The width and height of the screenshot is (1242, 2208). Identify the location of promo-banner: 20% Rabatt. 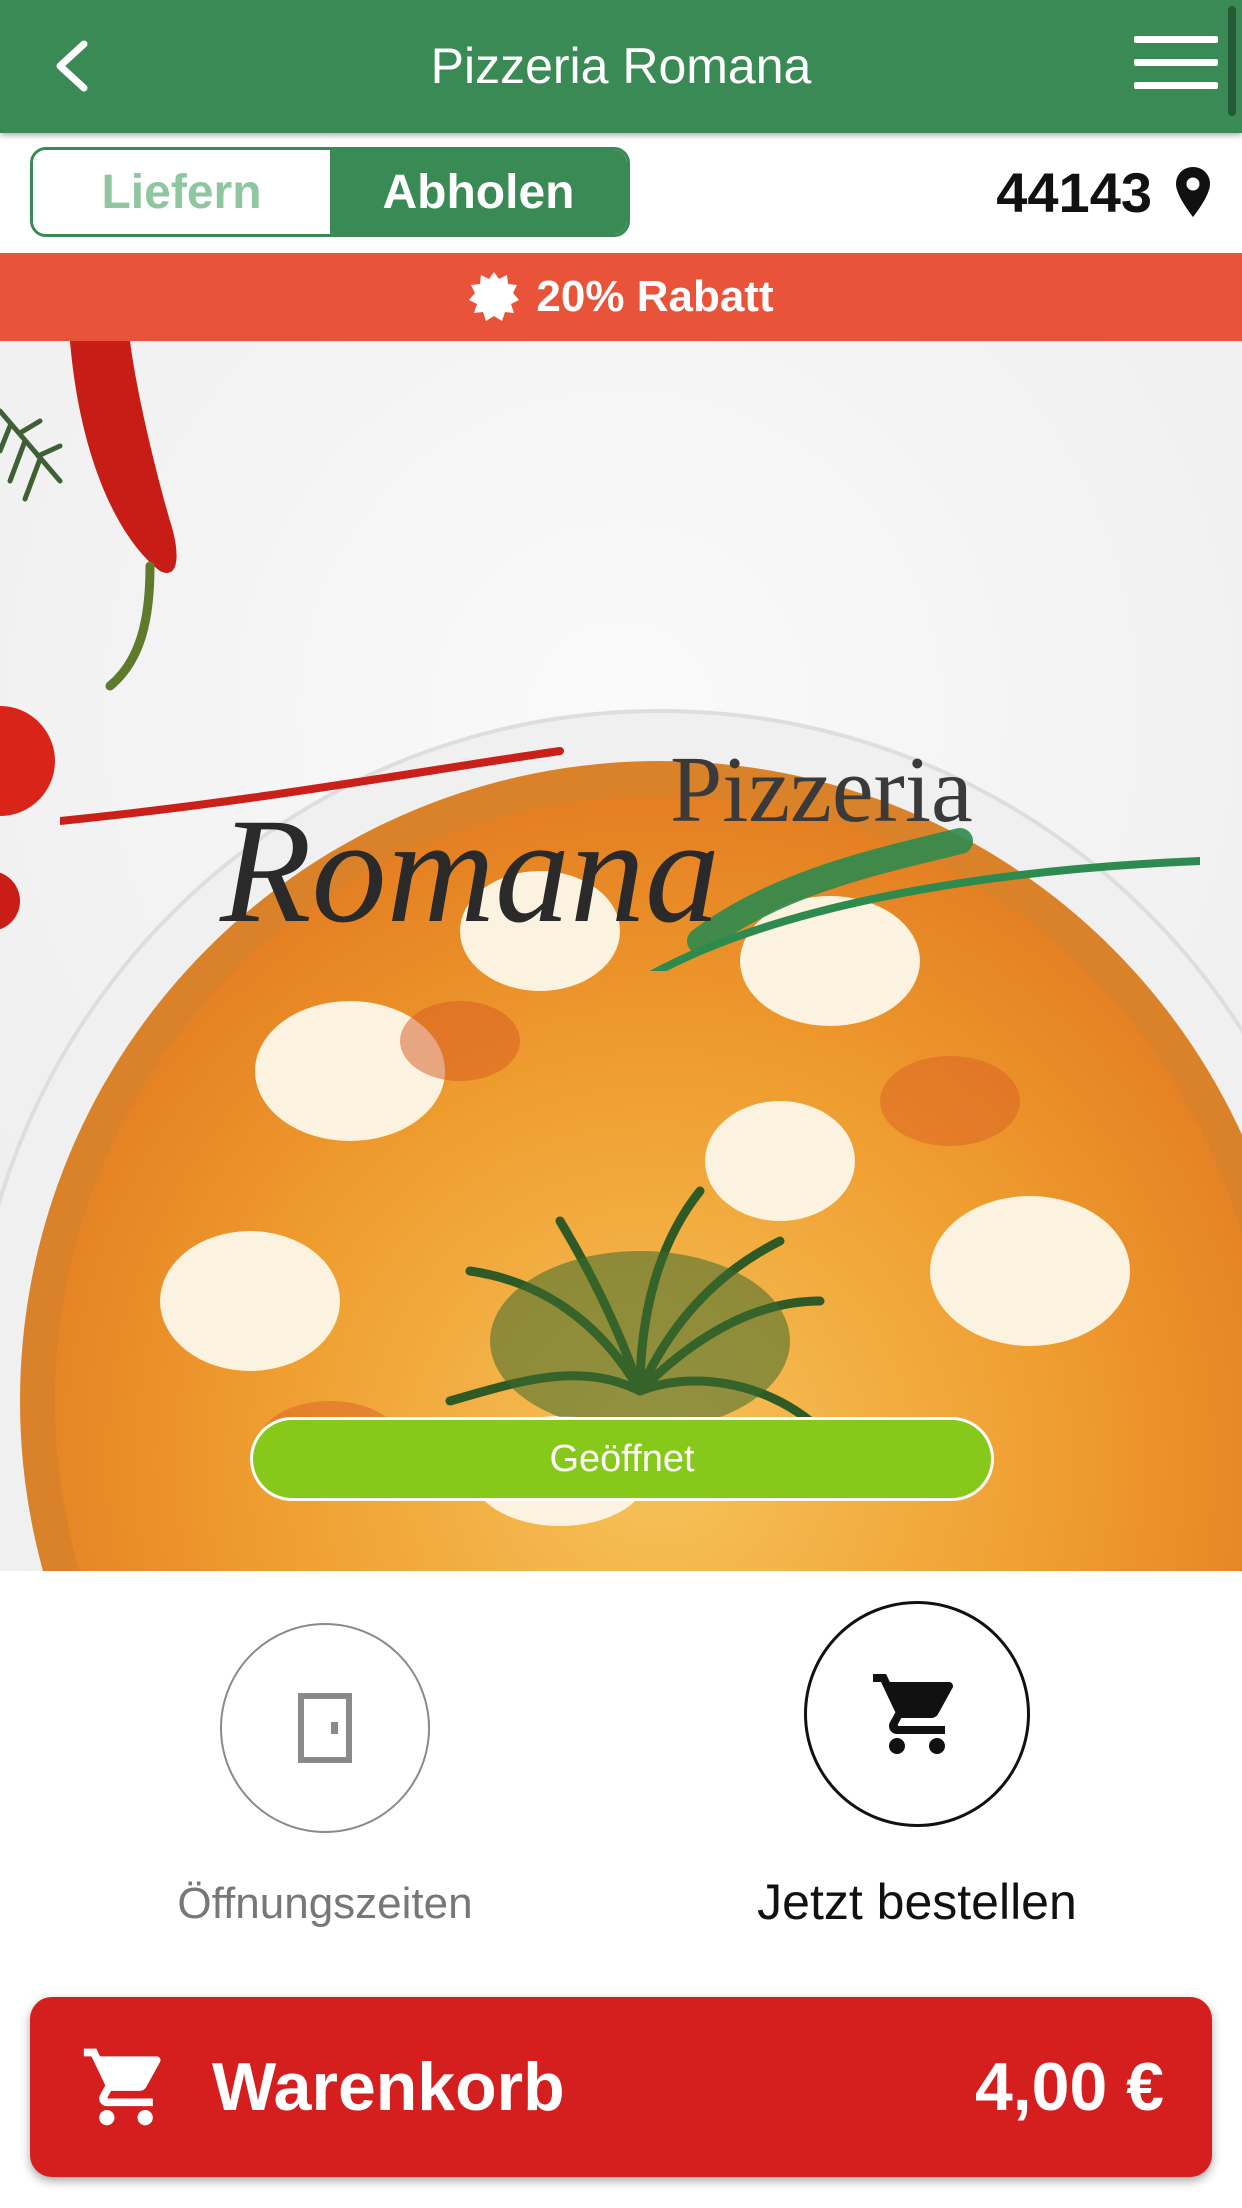
(621, 297).